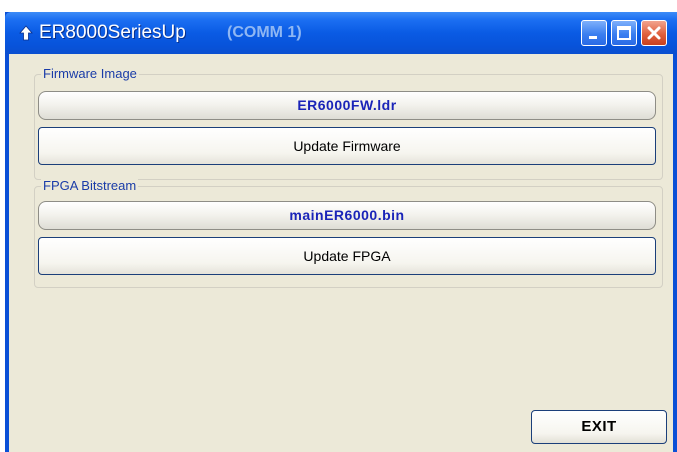 The width and height of the screenshot is (677, 452). Describe the element at coordinates (264, 32) in the screenshot. I see `window-subtitle: (COMM 1)` at that location.